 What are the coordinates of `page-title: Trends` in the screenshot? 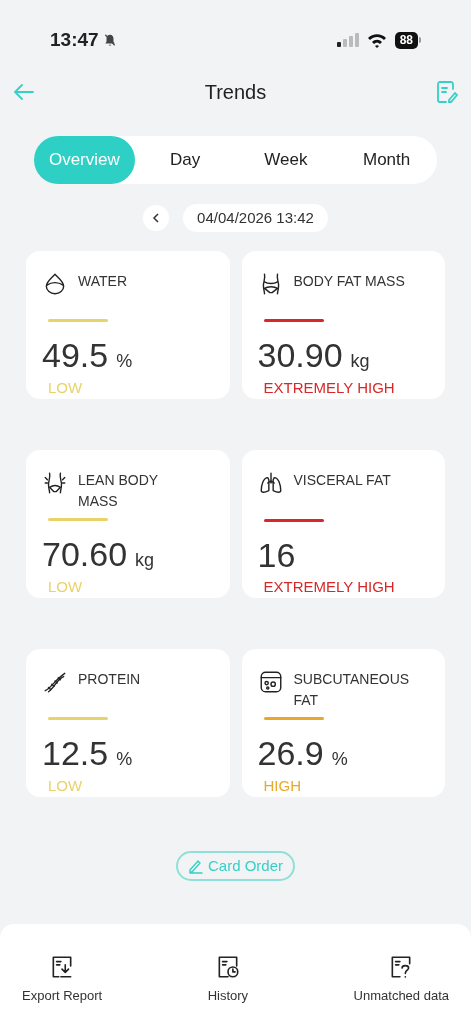 It's located at (235, 92).